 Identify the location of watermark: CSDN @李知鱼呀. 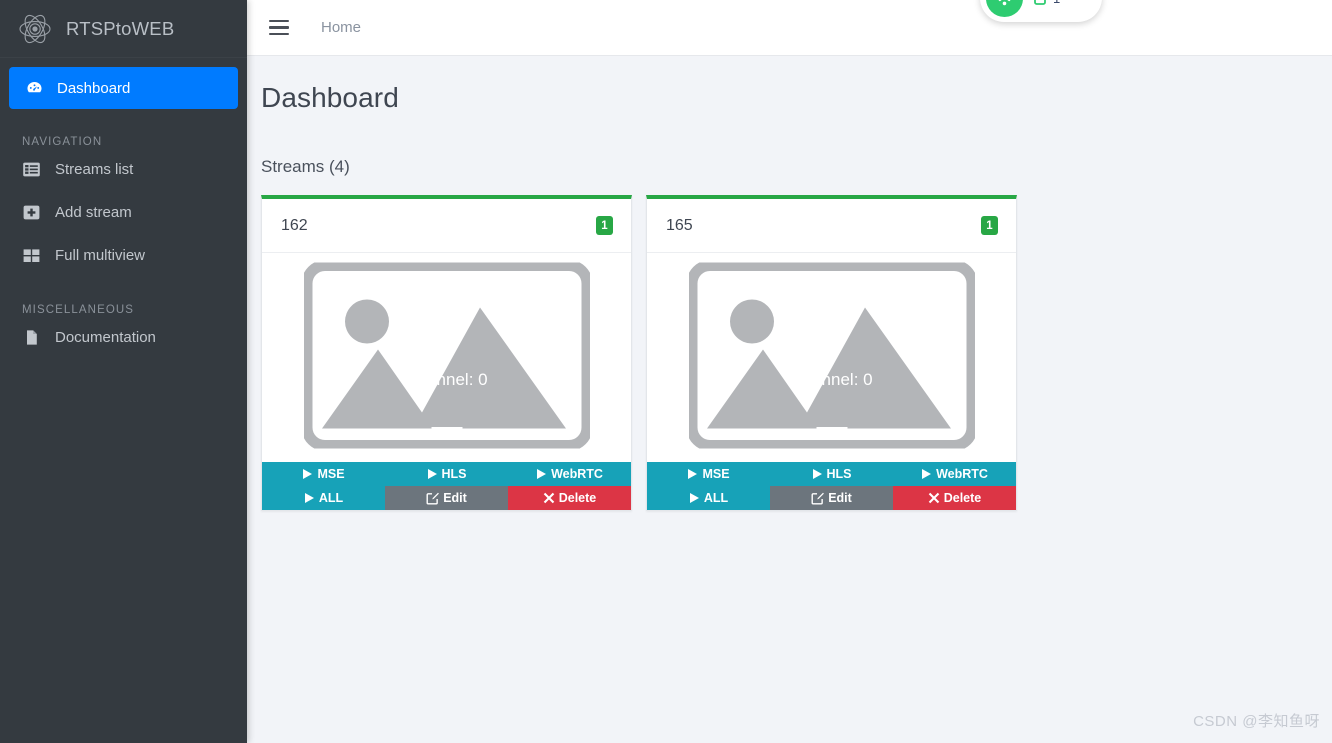
(1256, 721).